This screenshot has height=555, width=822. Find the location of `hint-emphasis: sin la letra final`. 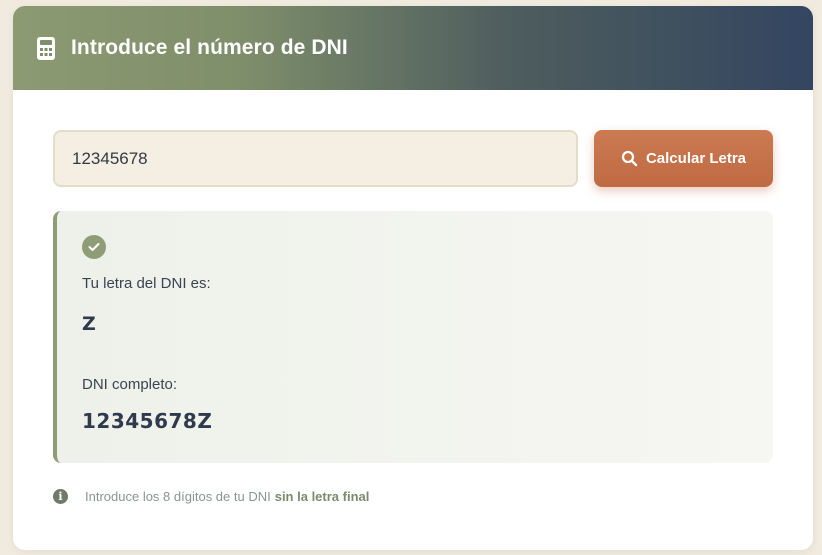

hint-emphasis: sin la letra final is located at coordinates (322, 496).